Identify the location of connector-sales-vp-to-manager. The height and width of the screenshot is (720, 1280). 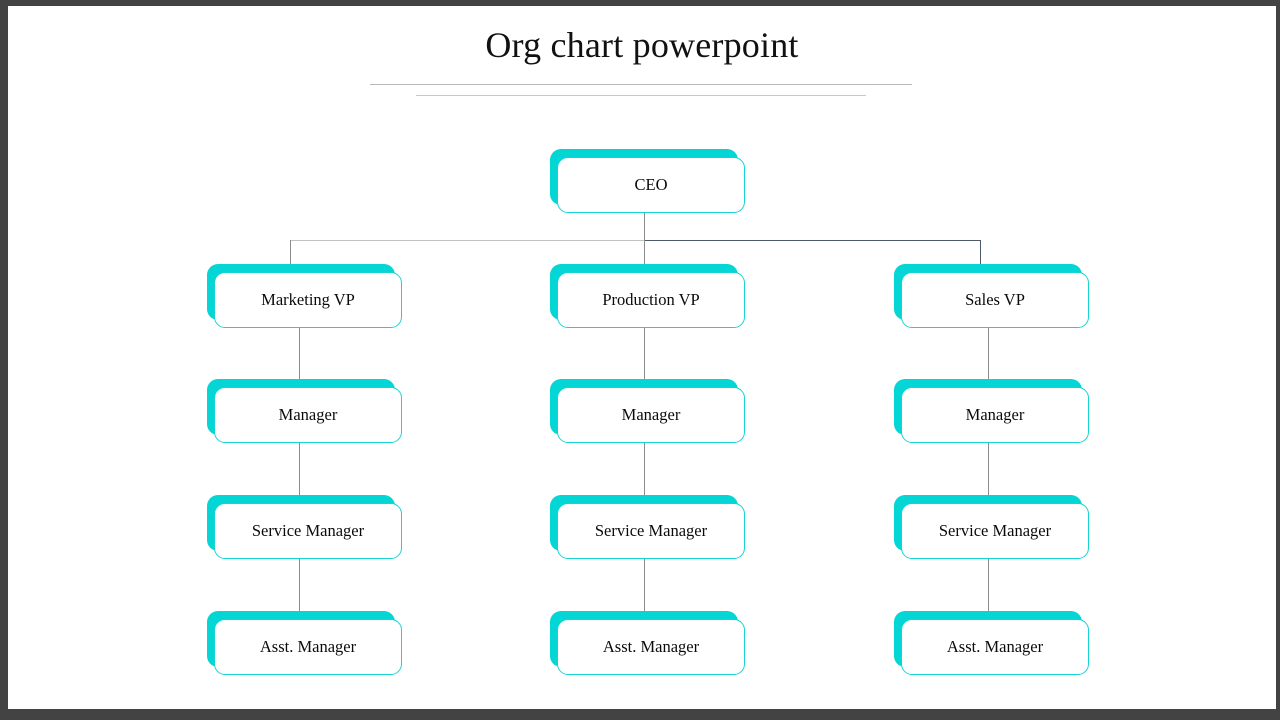
(988, 356).